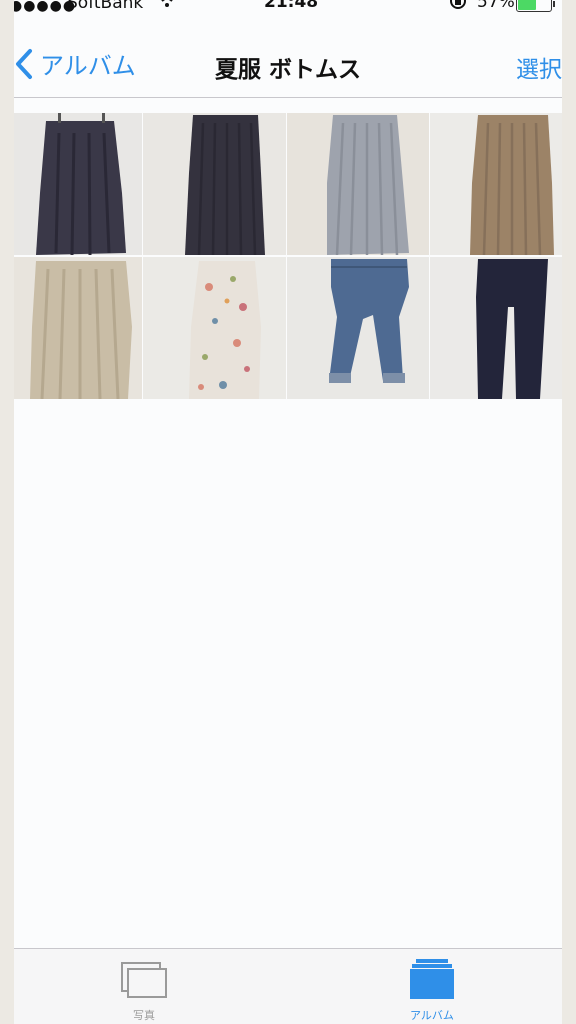 This screenshot has width=576, height=1024. Describe the element at coordinates (288, 64) in the screenshot. I see `navigation-bar: アルバム 夏服 ボトムス 選択` at that location.